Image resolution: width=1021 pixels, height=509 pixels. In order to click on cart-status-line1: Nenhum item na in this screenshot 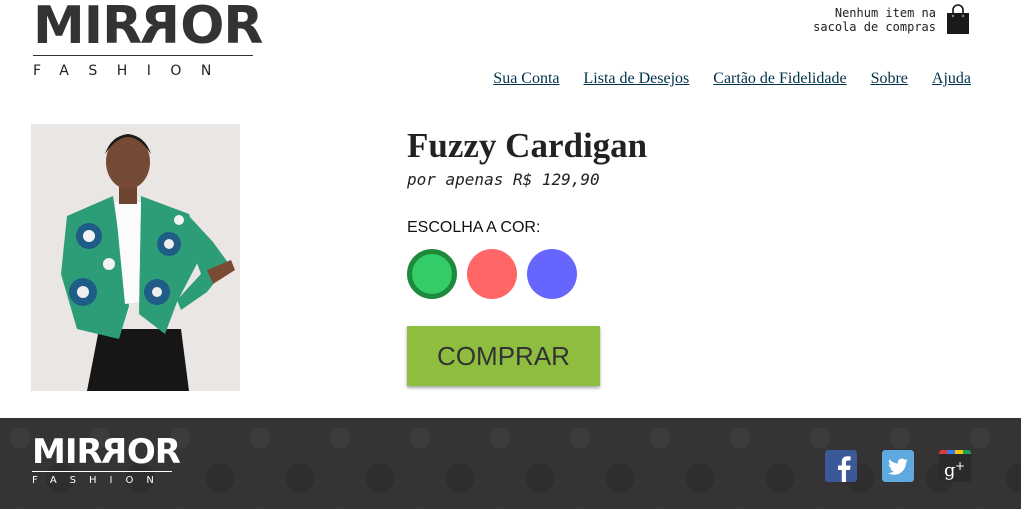, I will do `click(885, 13)`.